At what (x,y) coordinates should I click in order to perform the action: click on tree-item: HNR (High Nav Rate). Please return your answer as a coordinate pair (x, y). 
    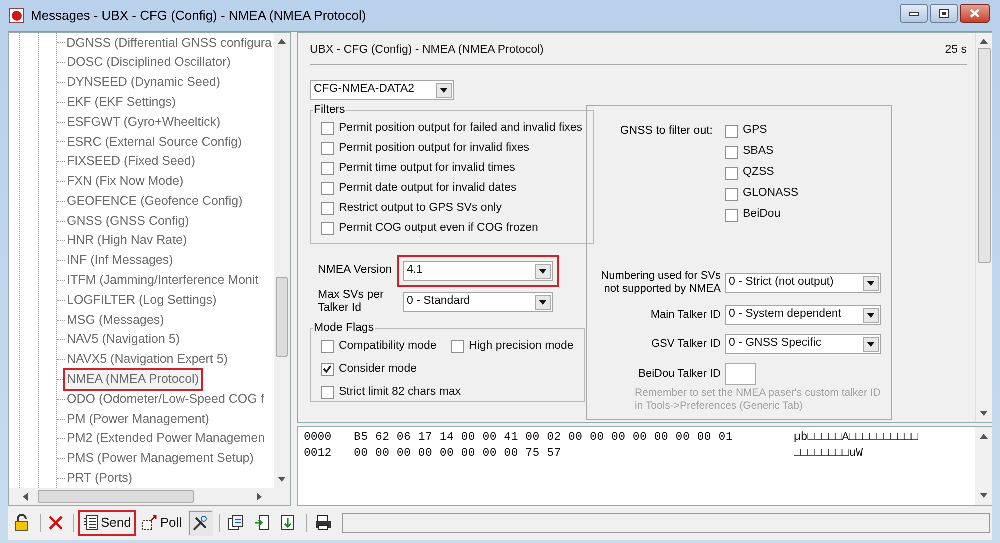
    Looking at the image, I should click on (127, 240).